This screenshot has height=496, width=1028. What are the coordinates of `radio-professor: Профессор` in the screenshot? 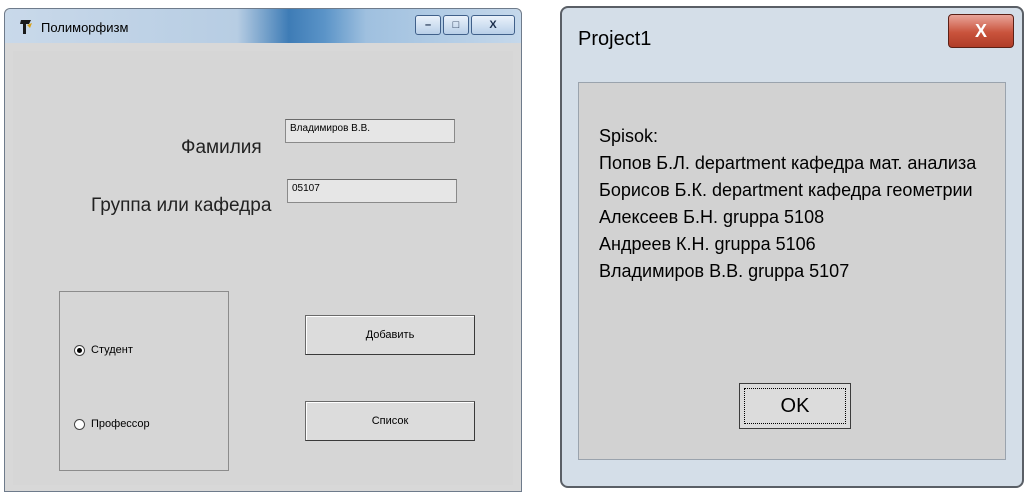 It's located at (112, 424).